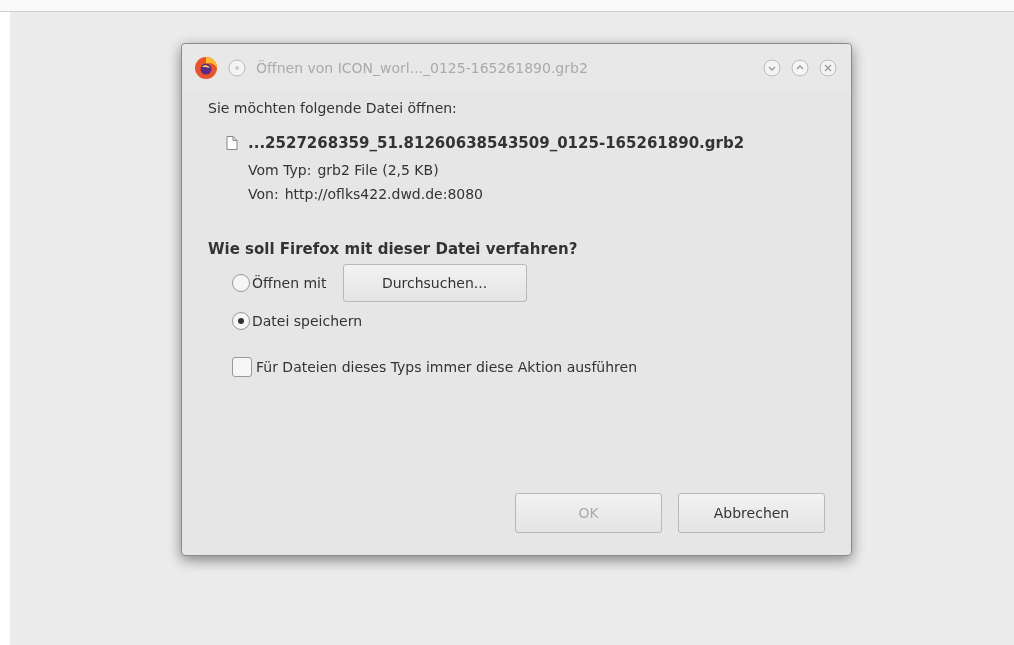 The width and height of the screenshot is (1014, 645). Describe the element at coordinates (378, 170) in the screenshot. I see `detail-value: grb2 File (2,5 KB)` at that location.